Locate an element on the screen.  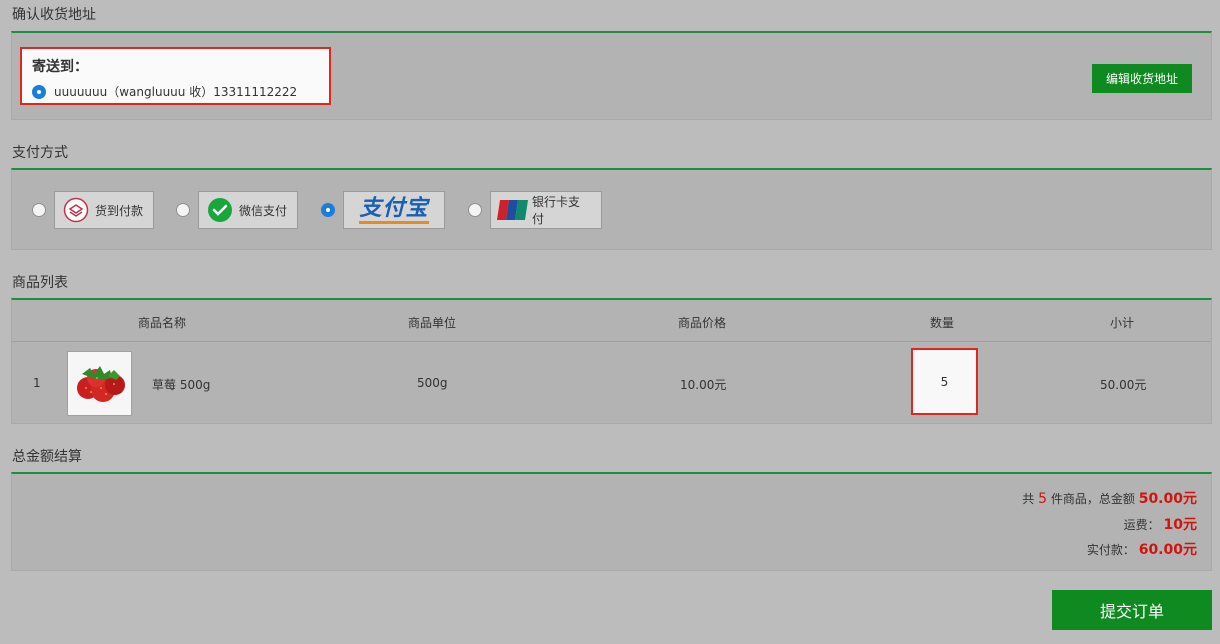
shipping-line: 运费： 10元 is located at coordinates (1160, 524).